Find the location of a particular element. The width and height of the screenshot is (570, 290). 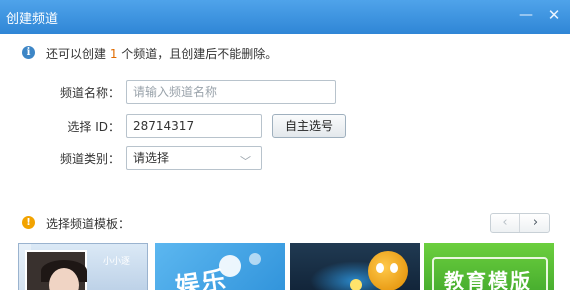

template-label: 选择频道模板： is located at coordinates (88, 224).